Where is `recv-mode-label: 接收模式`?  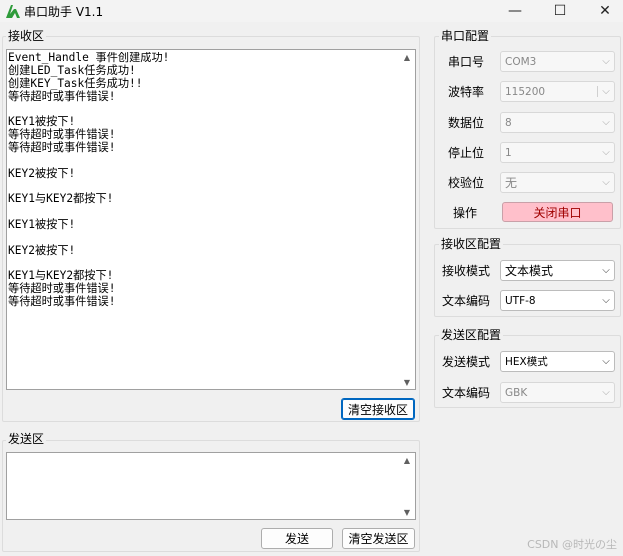 recv-mode-label: 接收模式 is located at coordinates (466, 271).